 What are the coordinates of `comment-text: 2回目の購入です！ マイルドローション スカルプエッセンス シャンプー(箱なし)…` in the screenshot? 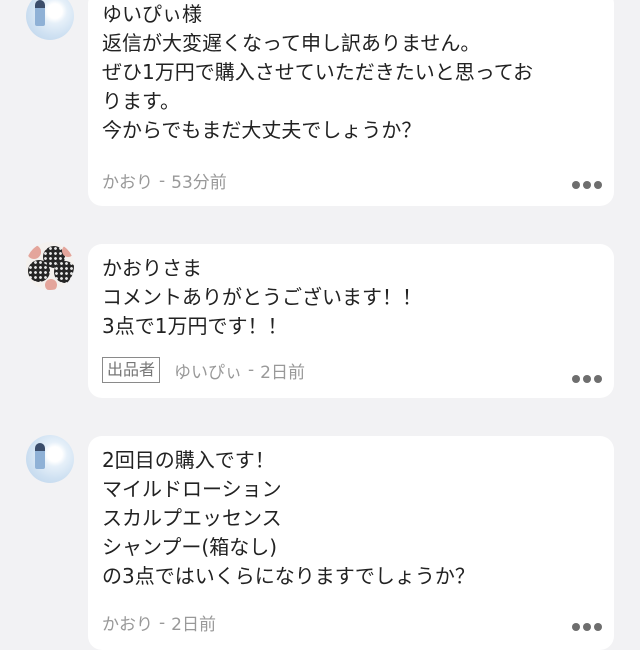 It's located at (288, 518).